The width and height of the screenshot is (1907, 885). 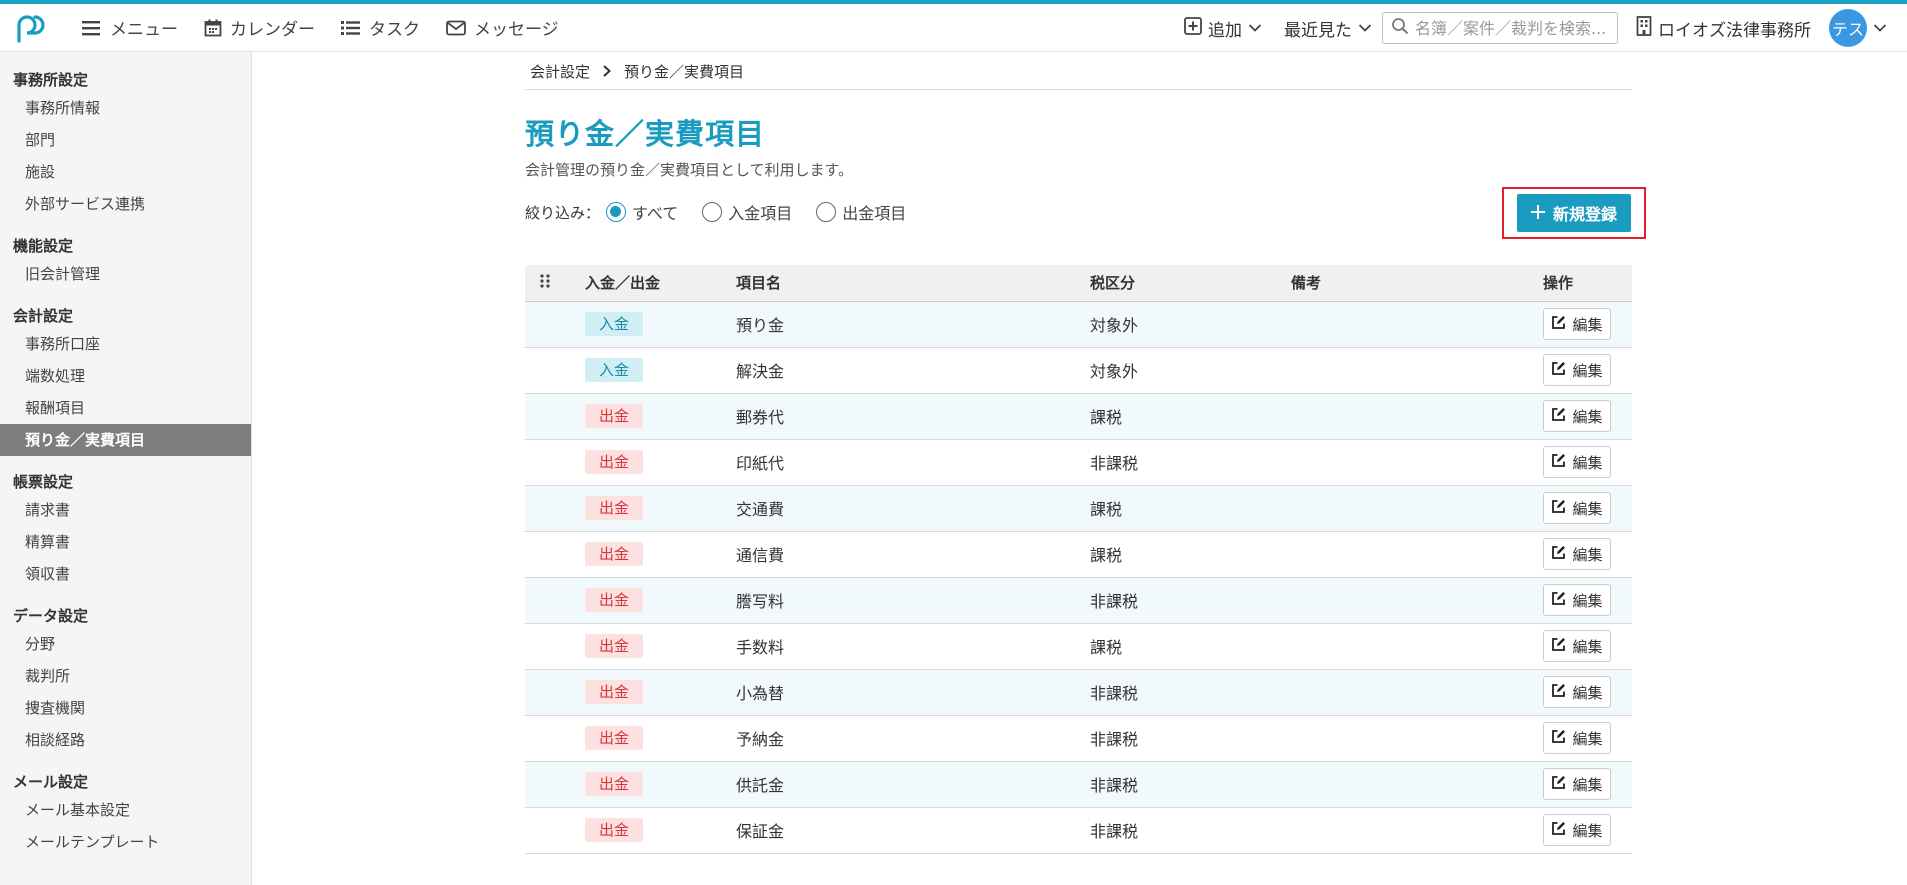 I want to click on sidebar-item-departments: 部門, so click(x=125, y=140).